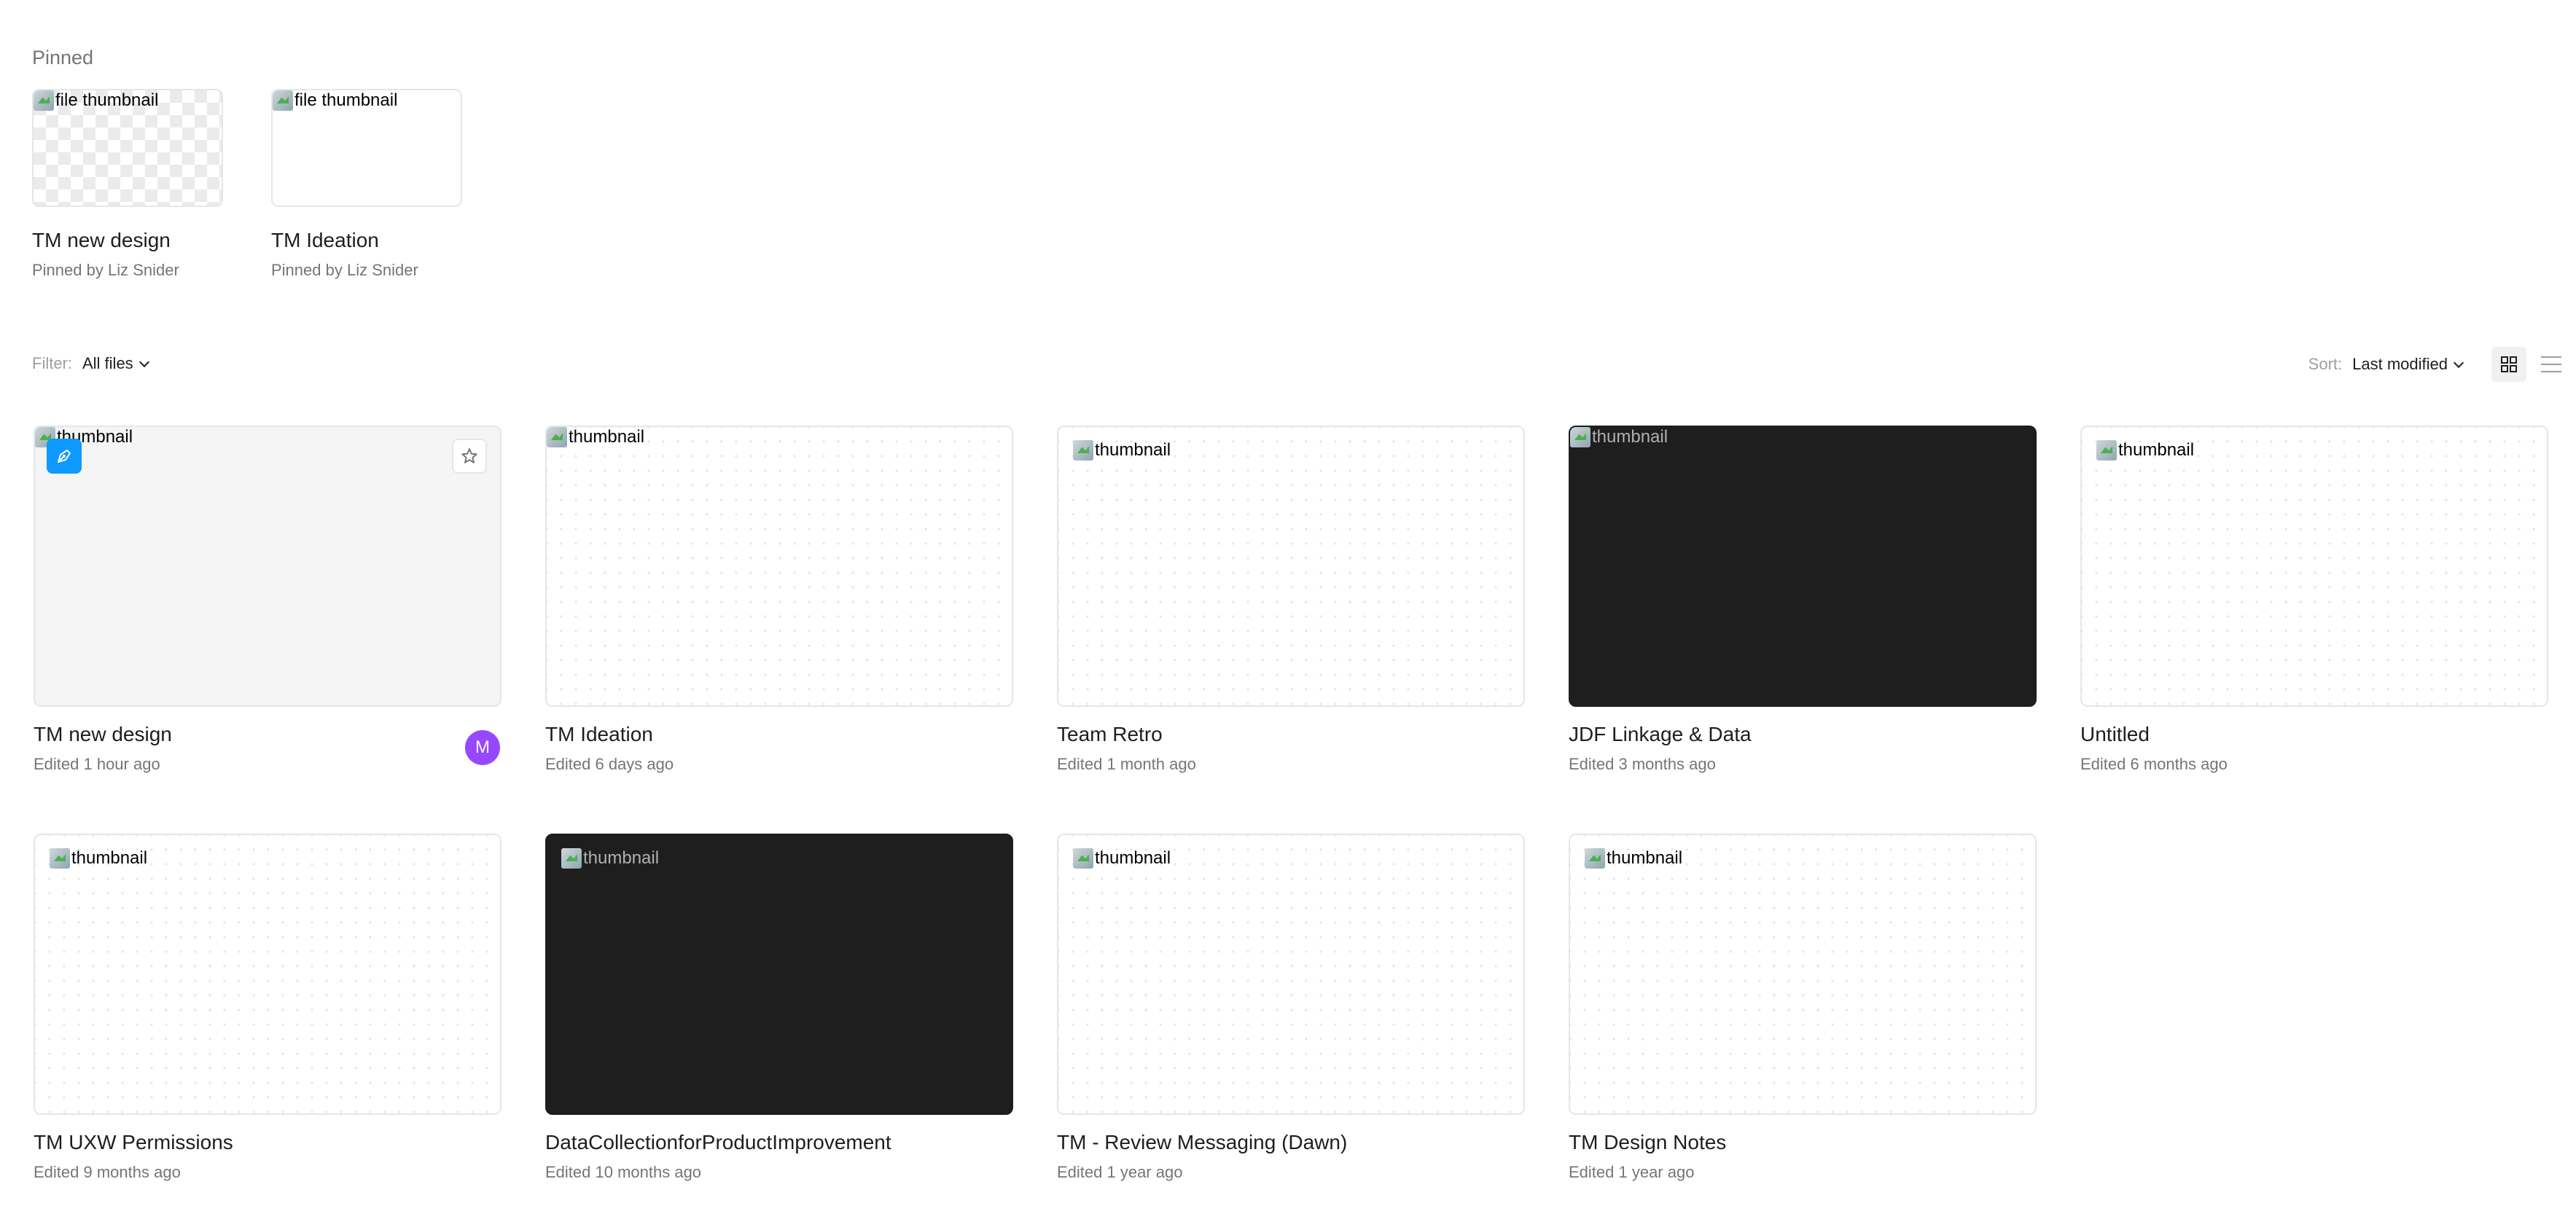  I want to click on sort-dropdown: Last modified, so click(2408, 364).